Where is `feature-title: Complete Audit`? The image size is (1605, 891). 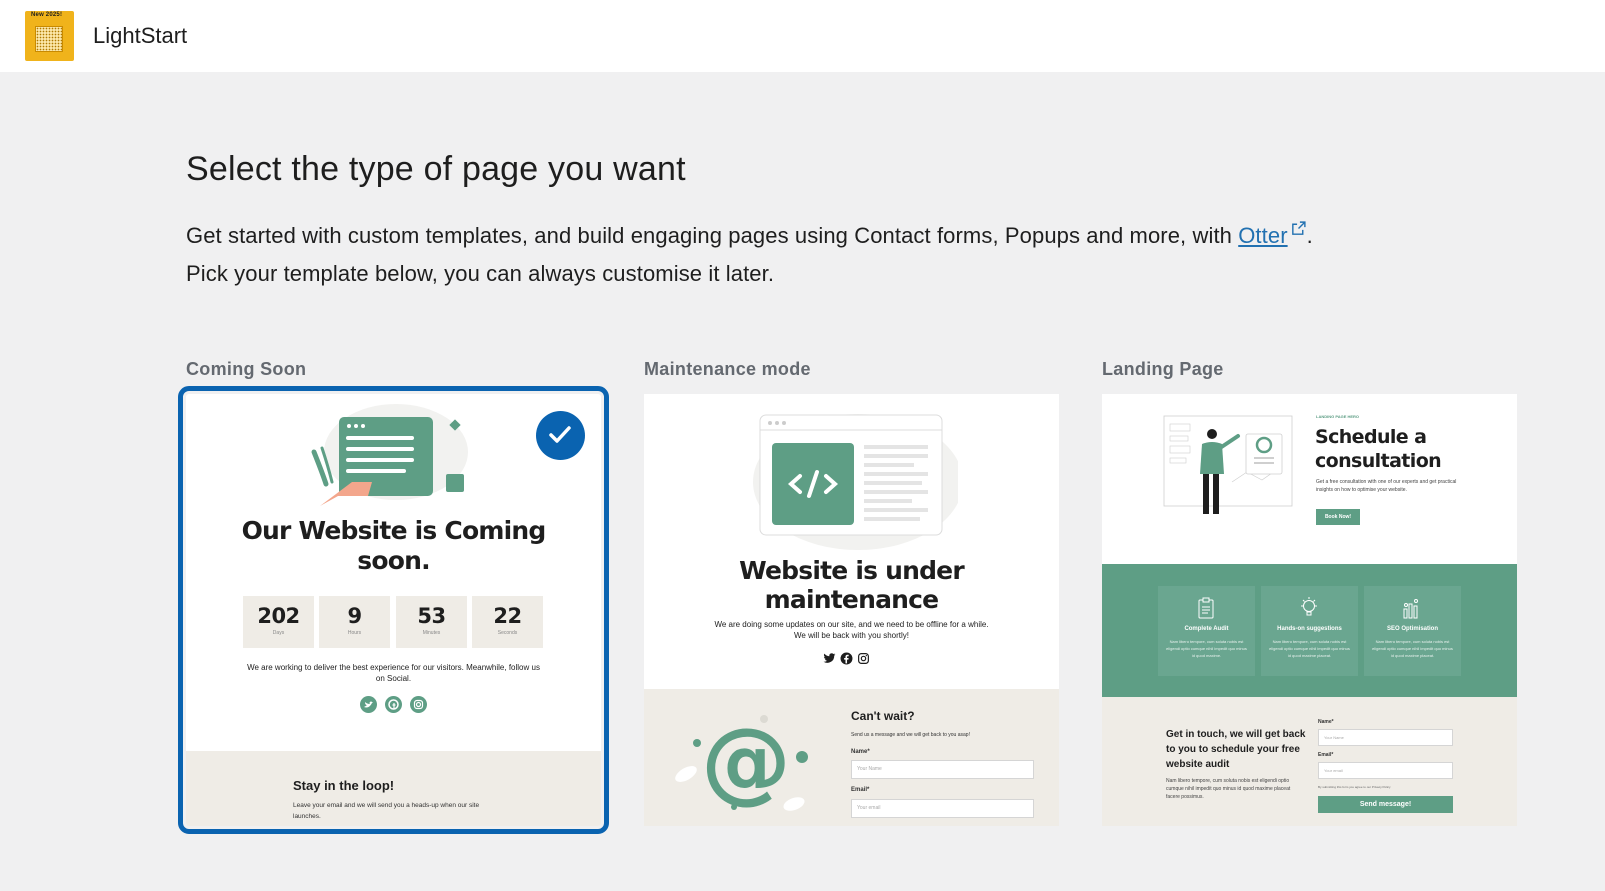 feature-title: Complete Audit is located at coordinates (1206, 629).